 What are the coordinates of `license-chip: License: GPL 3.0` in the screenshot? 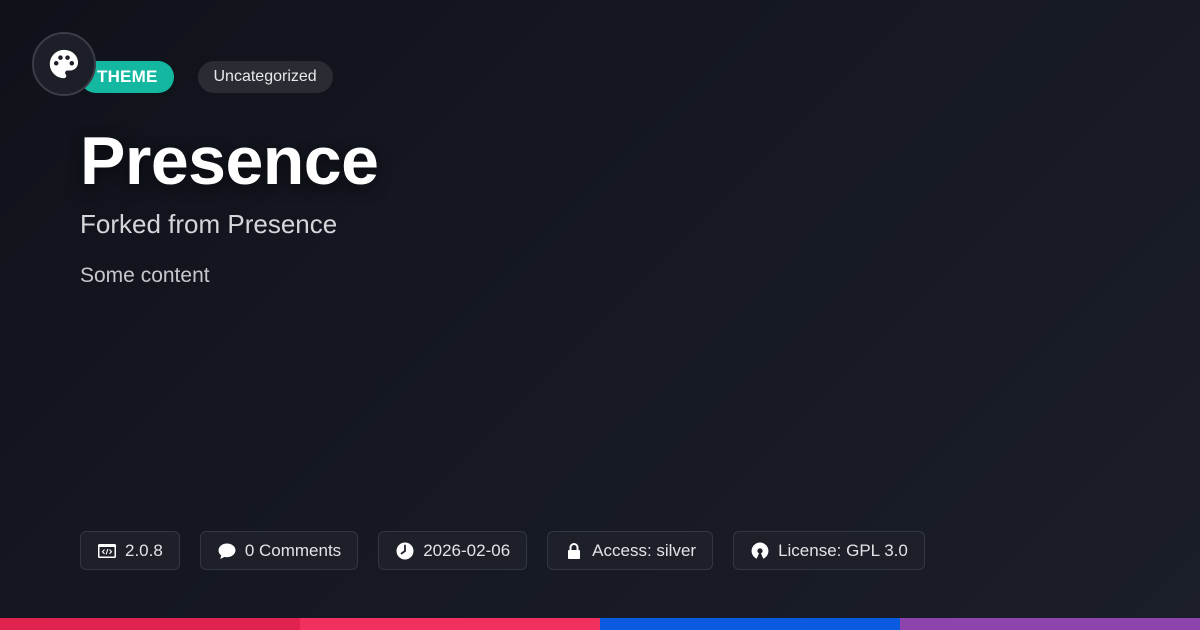 It's located at (829, 550).